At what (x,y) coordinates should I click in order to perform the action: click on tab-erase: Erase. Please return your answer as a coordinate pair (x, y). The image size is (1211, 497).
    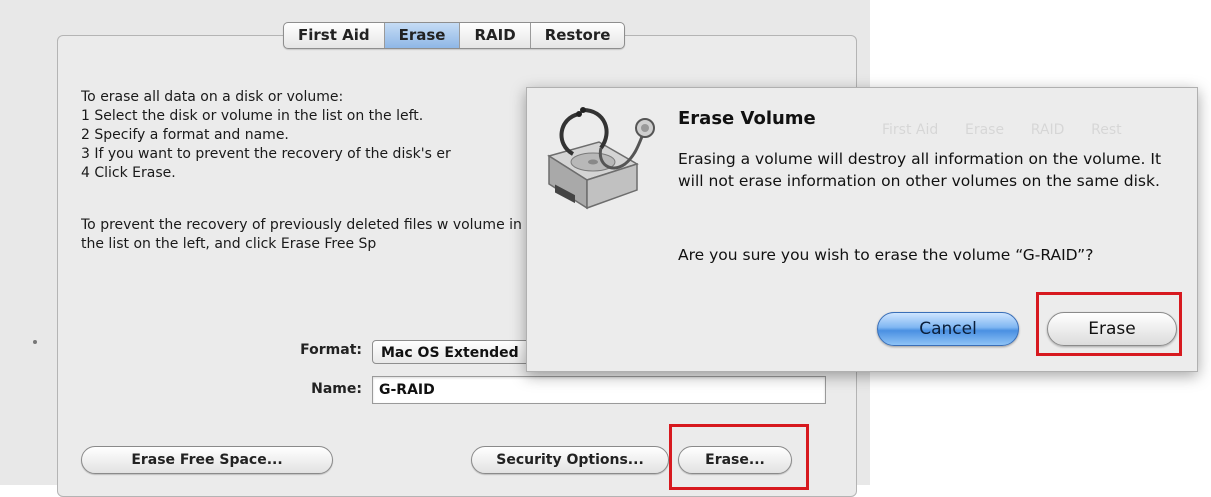
    Looking at the image, I should click on (422, 35).